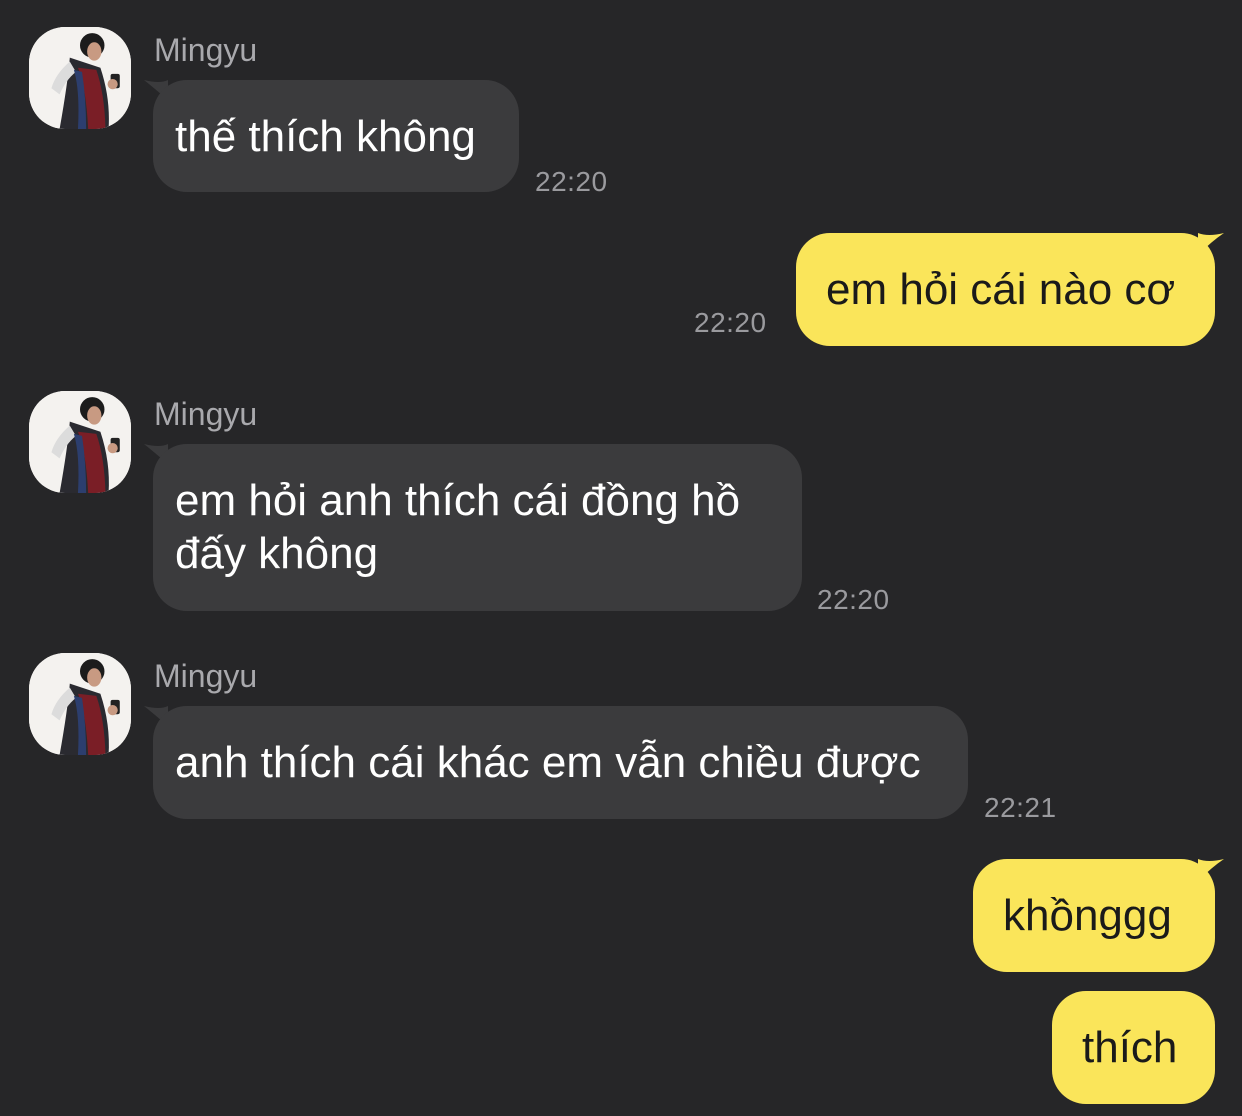 This screenshot has height=1116, width=1242. What do you see at coordinates (336, 136) in the screenshot?
I see `incoming-message-bubble: thế thích không` at bounding box center [336, 136].